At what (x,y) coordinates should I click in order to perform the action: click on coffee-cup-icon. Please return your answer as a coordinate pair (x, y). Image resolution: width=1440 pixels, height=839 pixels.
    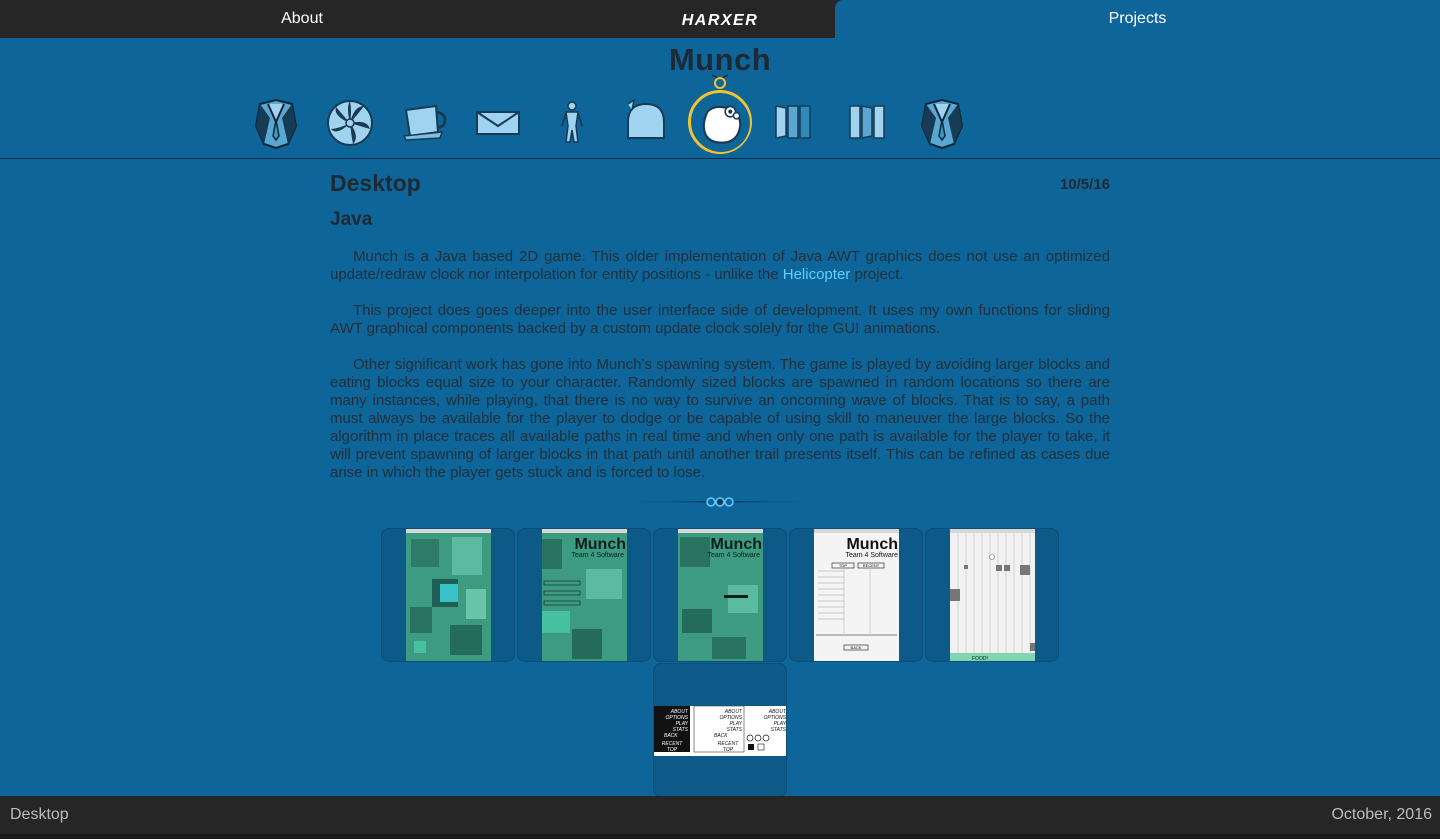
    Looking at the image, I should click on (424, 122).